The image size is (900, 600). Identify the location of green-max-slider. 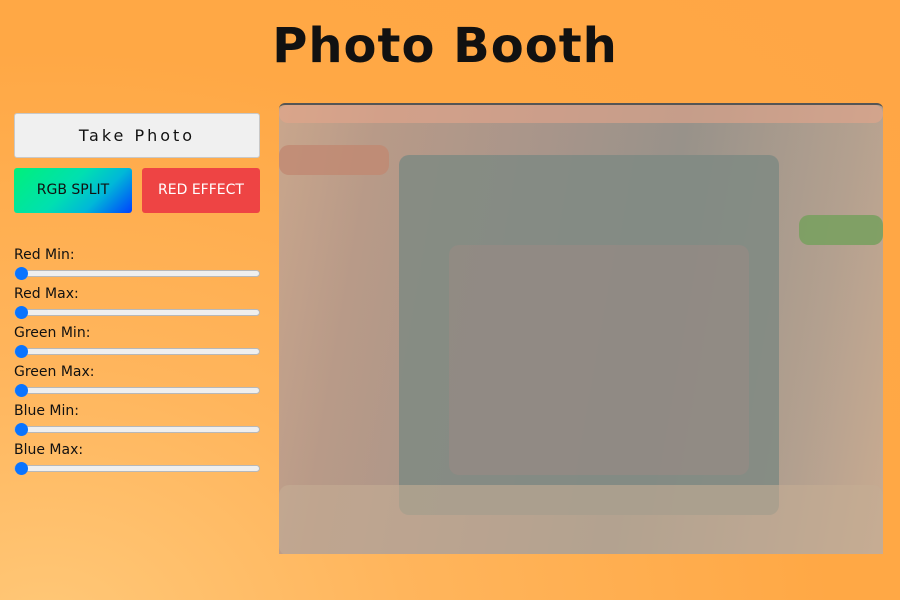
(137, 391).